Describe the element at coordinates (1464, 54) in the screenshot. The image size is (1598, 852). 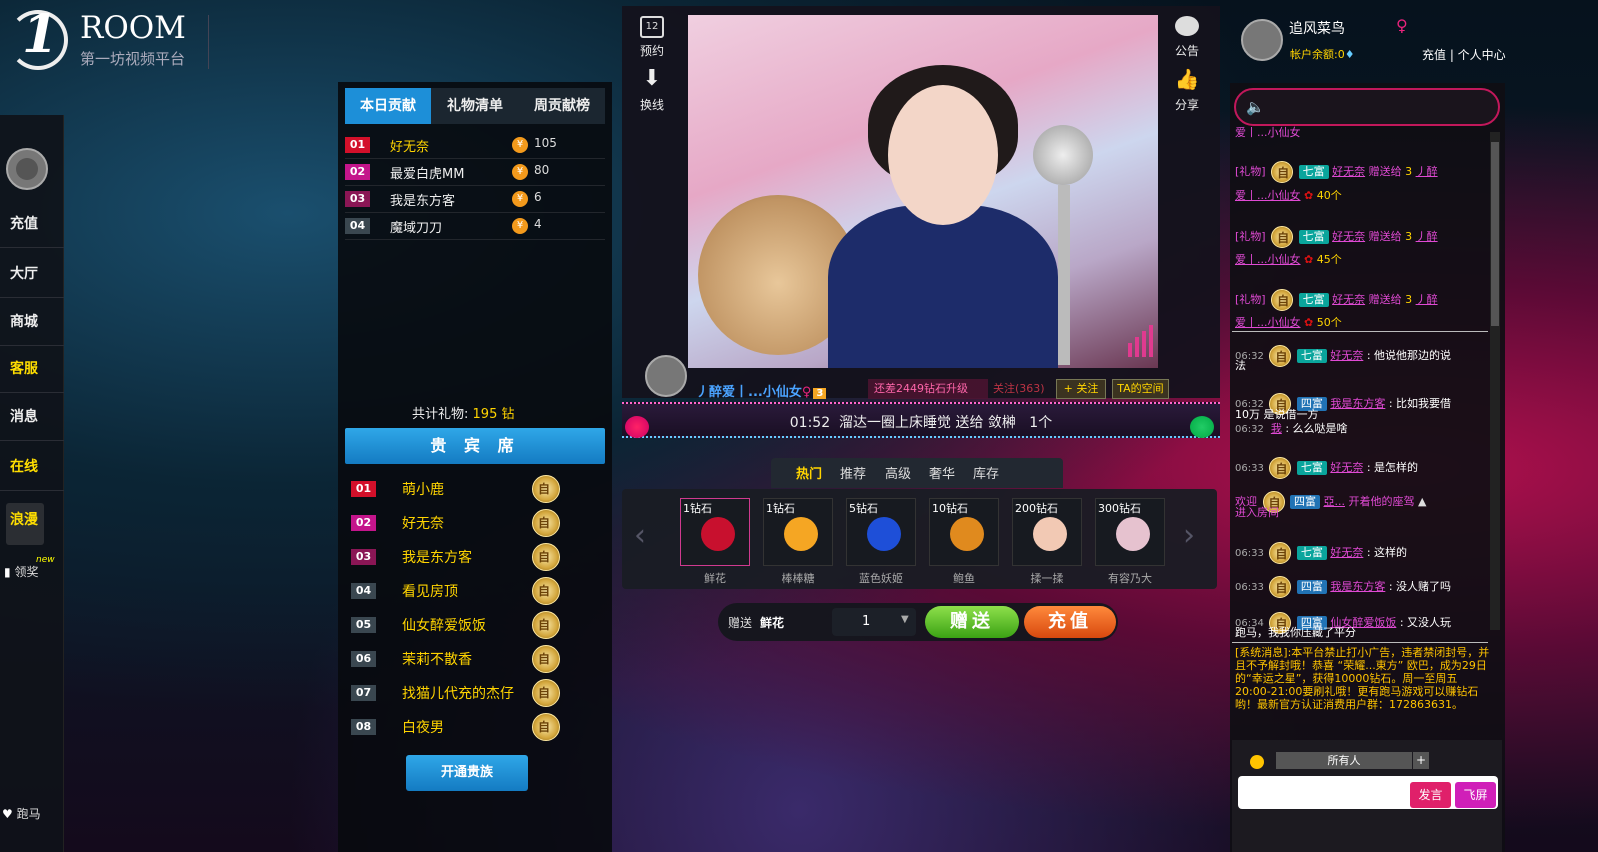
I see `user-links: 充值 | 个人中心` at that location.